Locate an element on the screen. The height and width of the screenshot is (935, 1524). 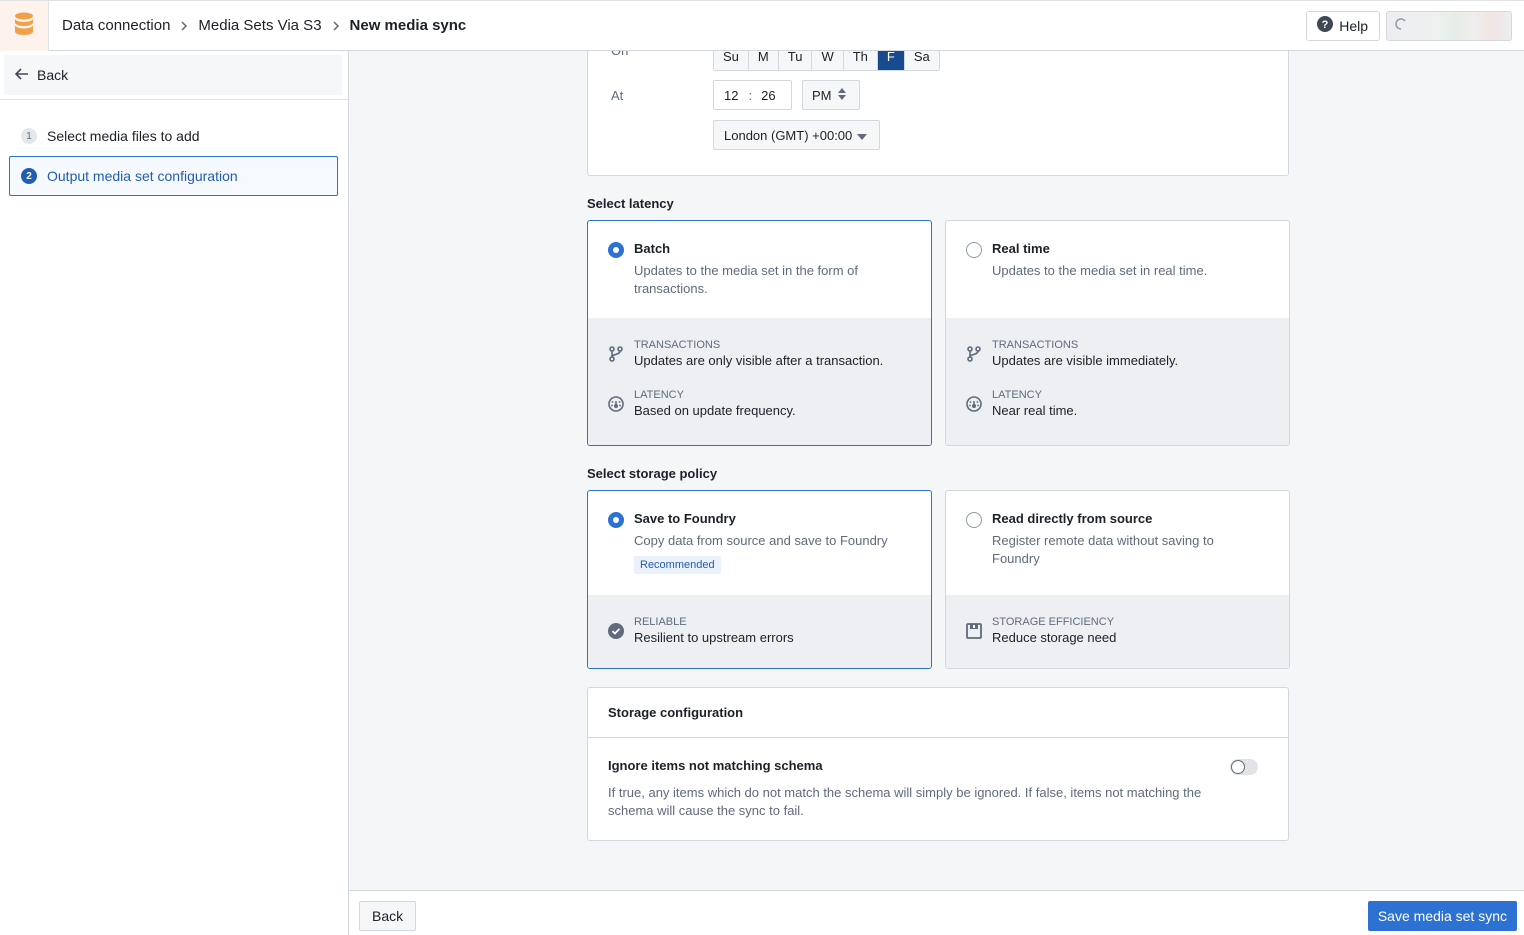
option-title: Save to Foundry is located at coordinates (685, 518).